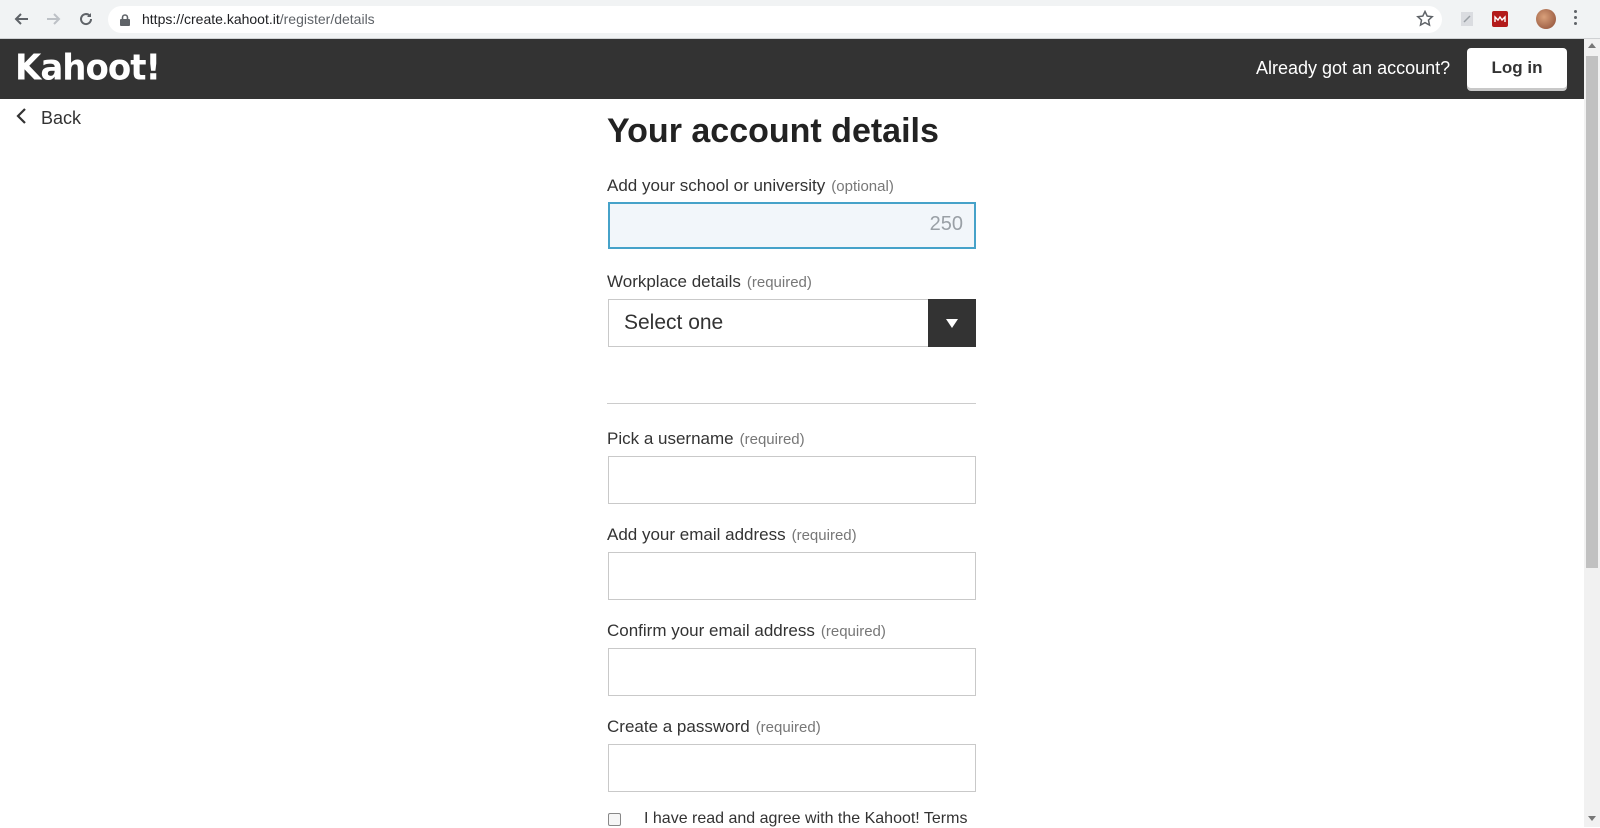 This screenshot has width=1600, height=828. What do you see at coordinates (1546, 19) in the screenshot?
I see `profile-avatar` at bounding box center [1546, 19].